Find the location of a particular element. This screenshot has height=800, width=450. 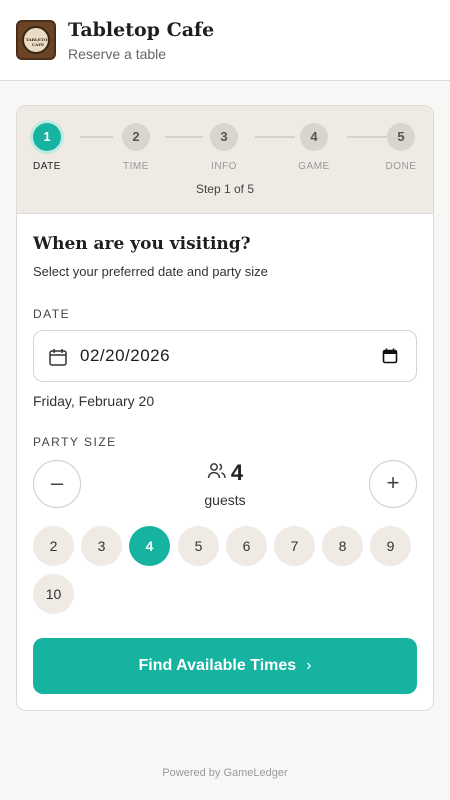

step-label: GAME is located at coordinates (314, 166).